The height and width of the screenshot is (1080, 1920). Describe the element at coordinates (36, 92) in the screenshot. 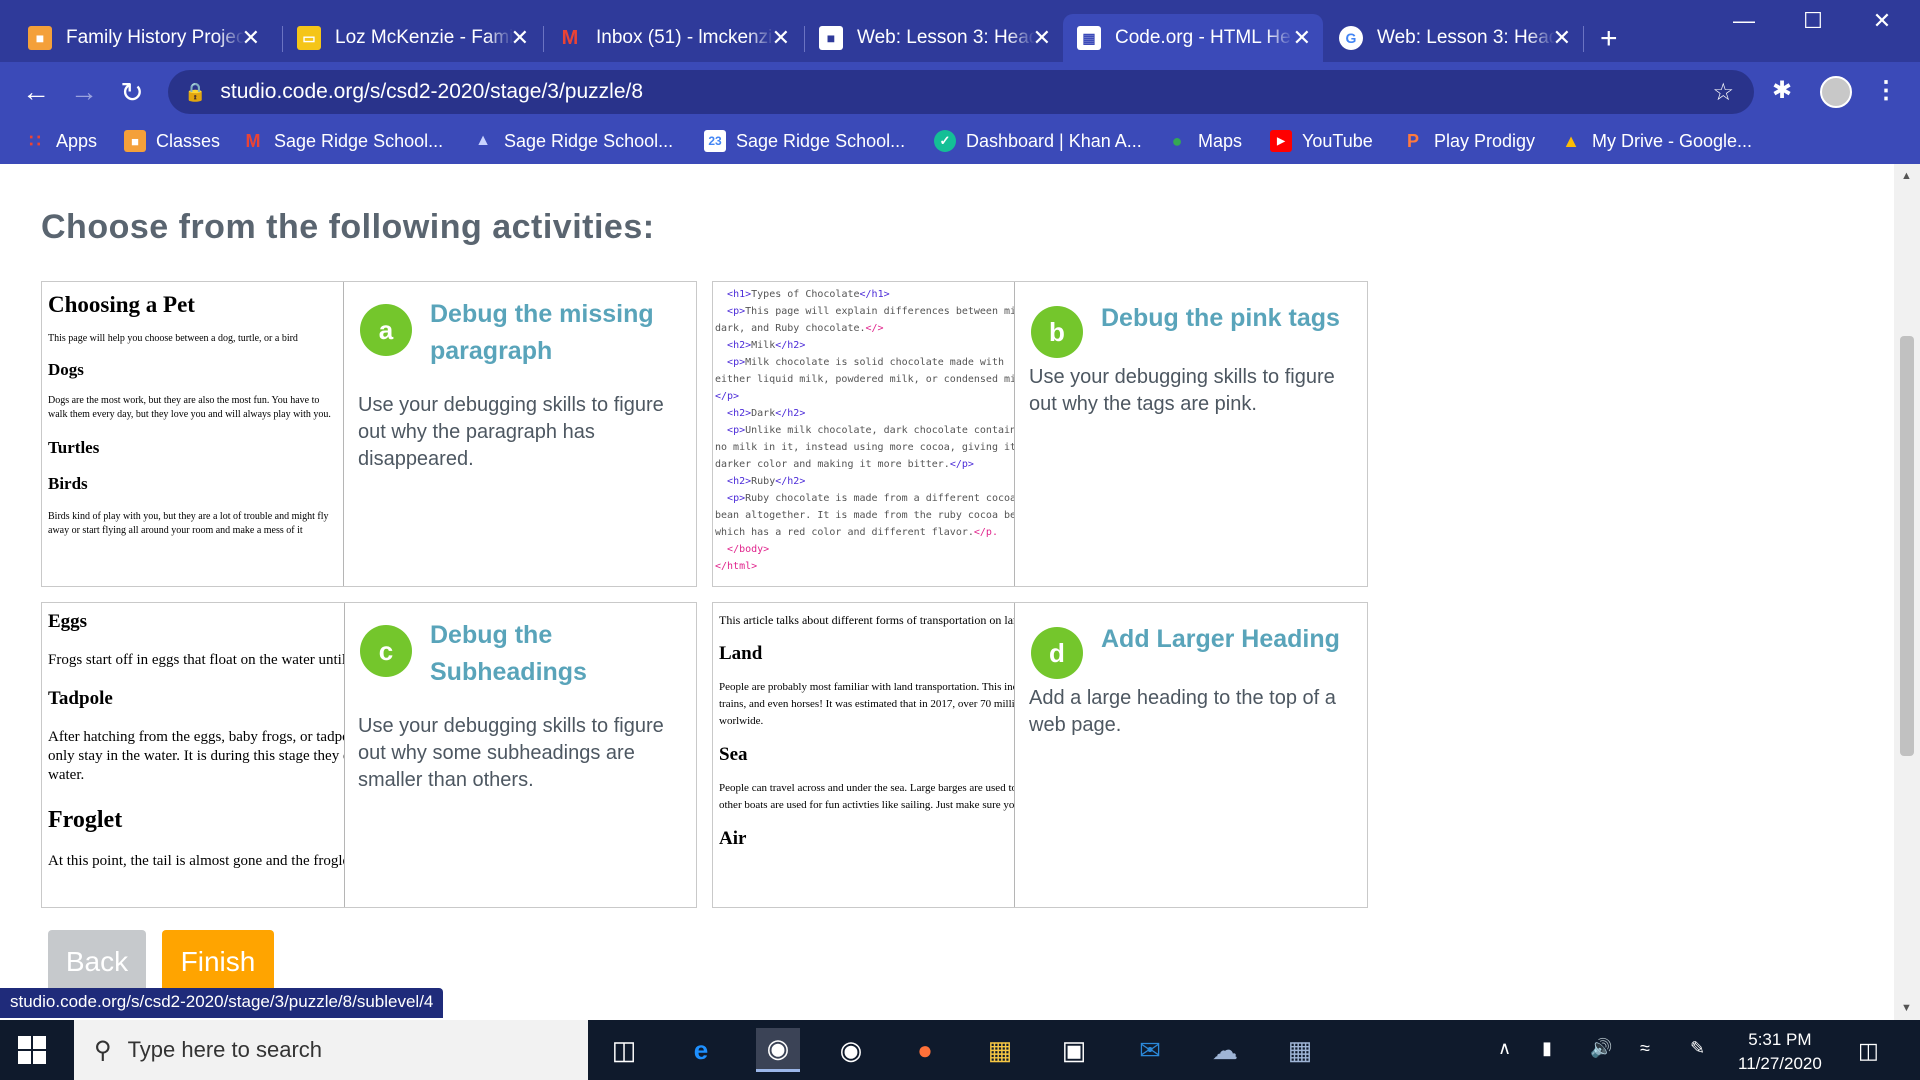

I see `back-arrow-icon: ←` at that location.